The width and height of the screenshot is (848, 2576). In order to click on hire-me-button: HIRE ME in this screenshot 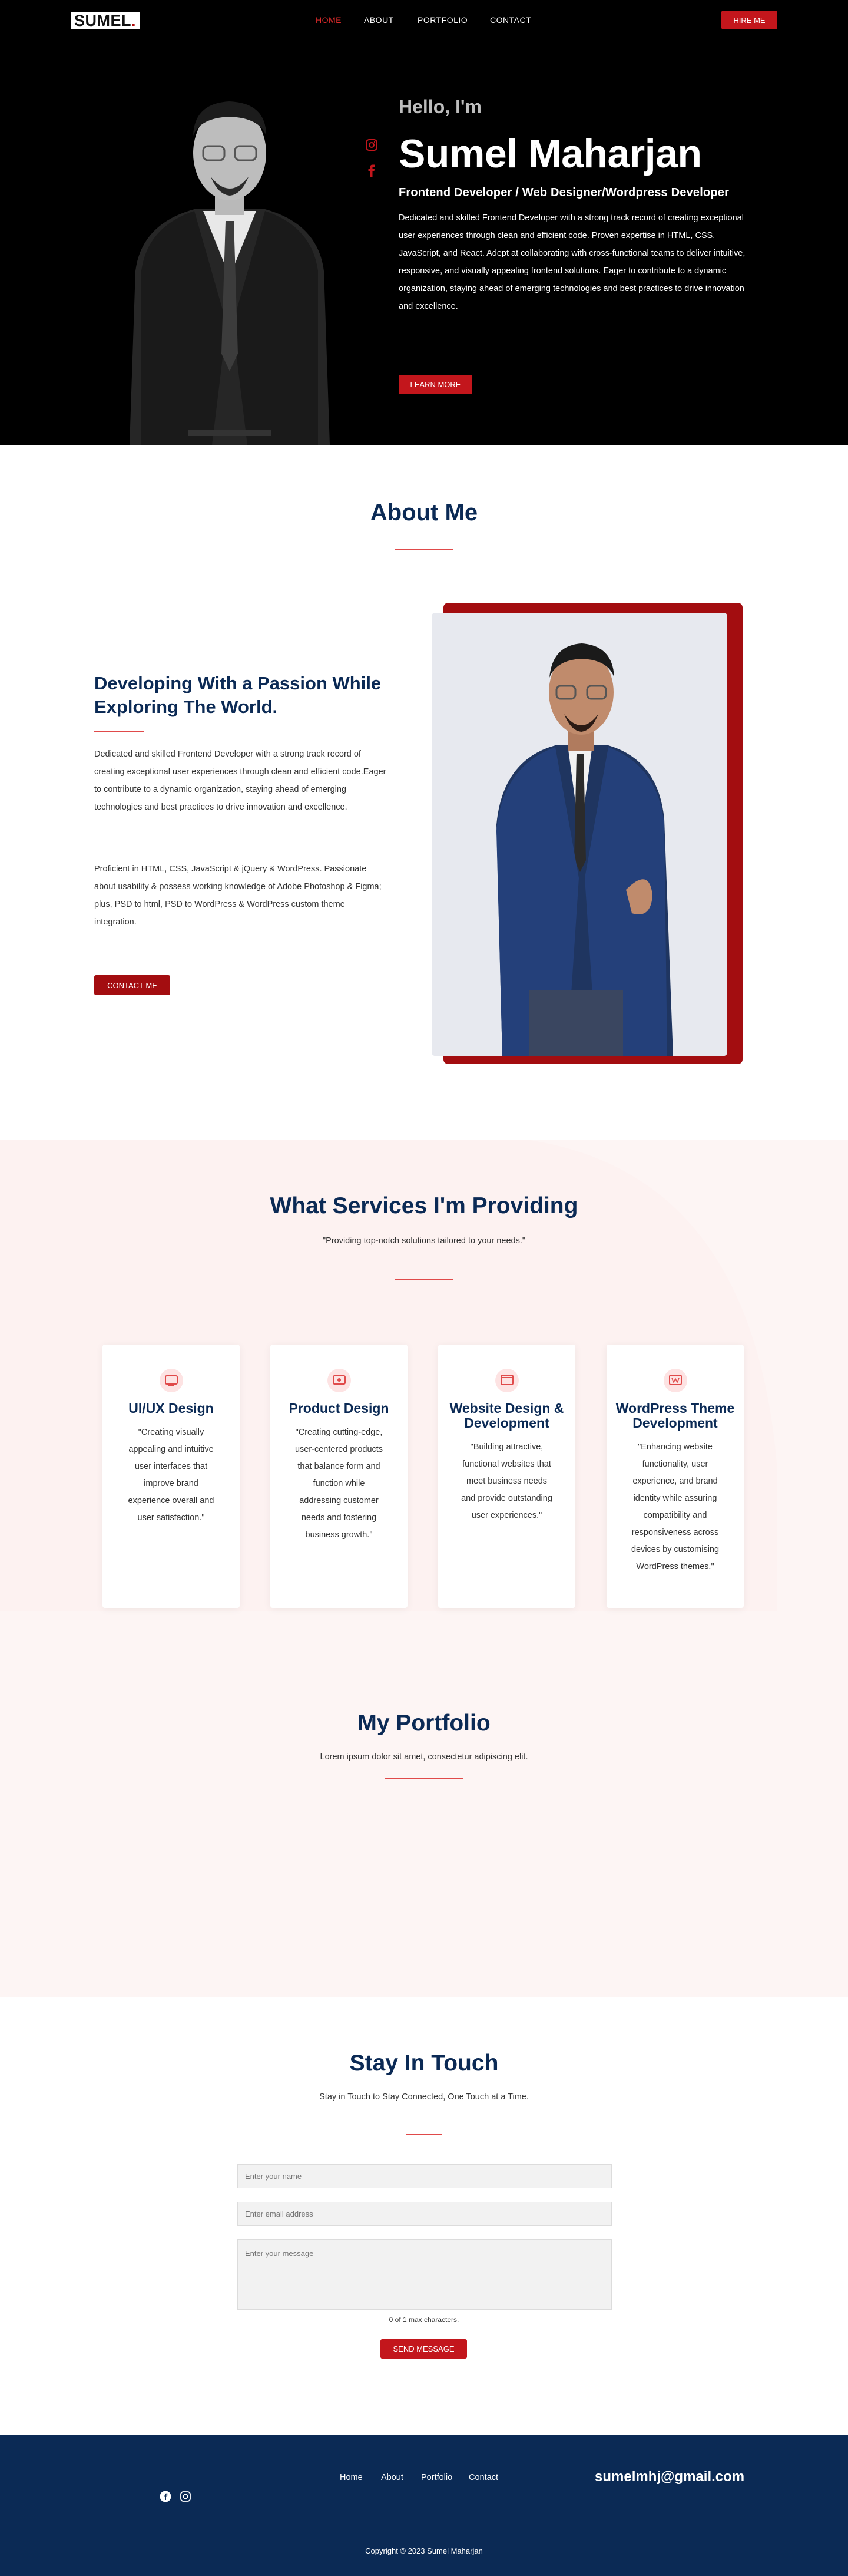, I will do `click(749, 20)`.